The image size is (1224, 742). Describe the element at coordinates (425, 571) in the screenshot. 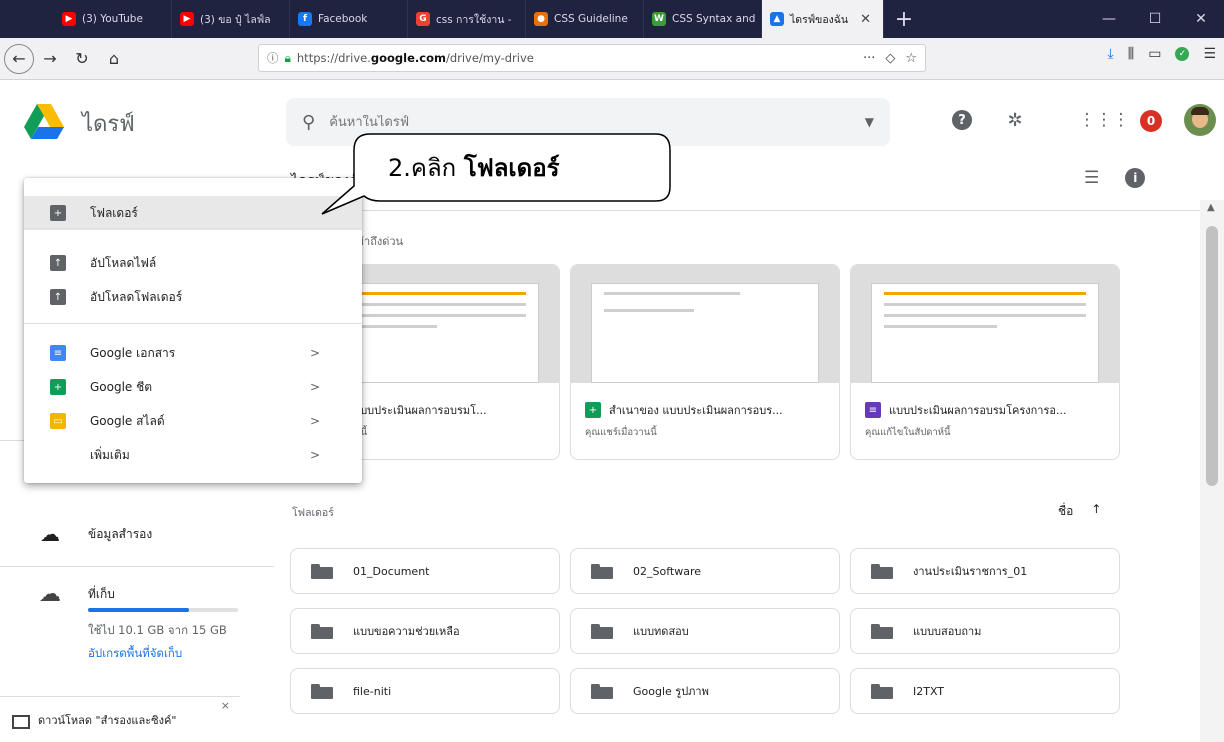

I see `folder-item: 01_Document` at that location.